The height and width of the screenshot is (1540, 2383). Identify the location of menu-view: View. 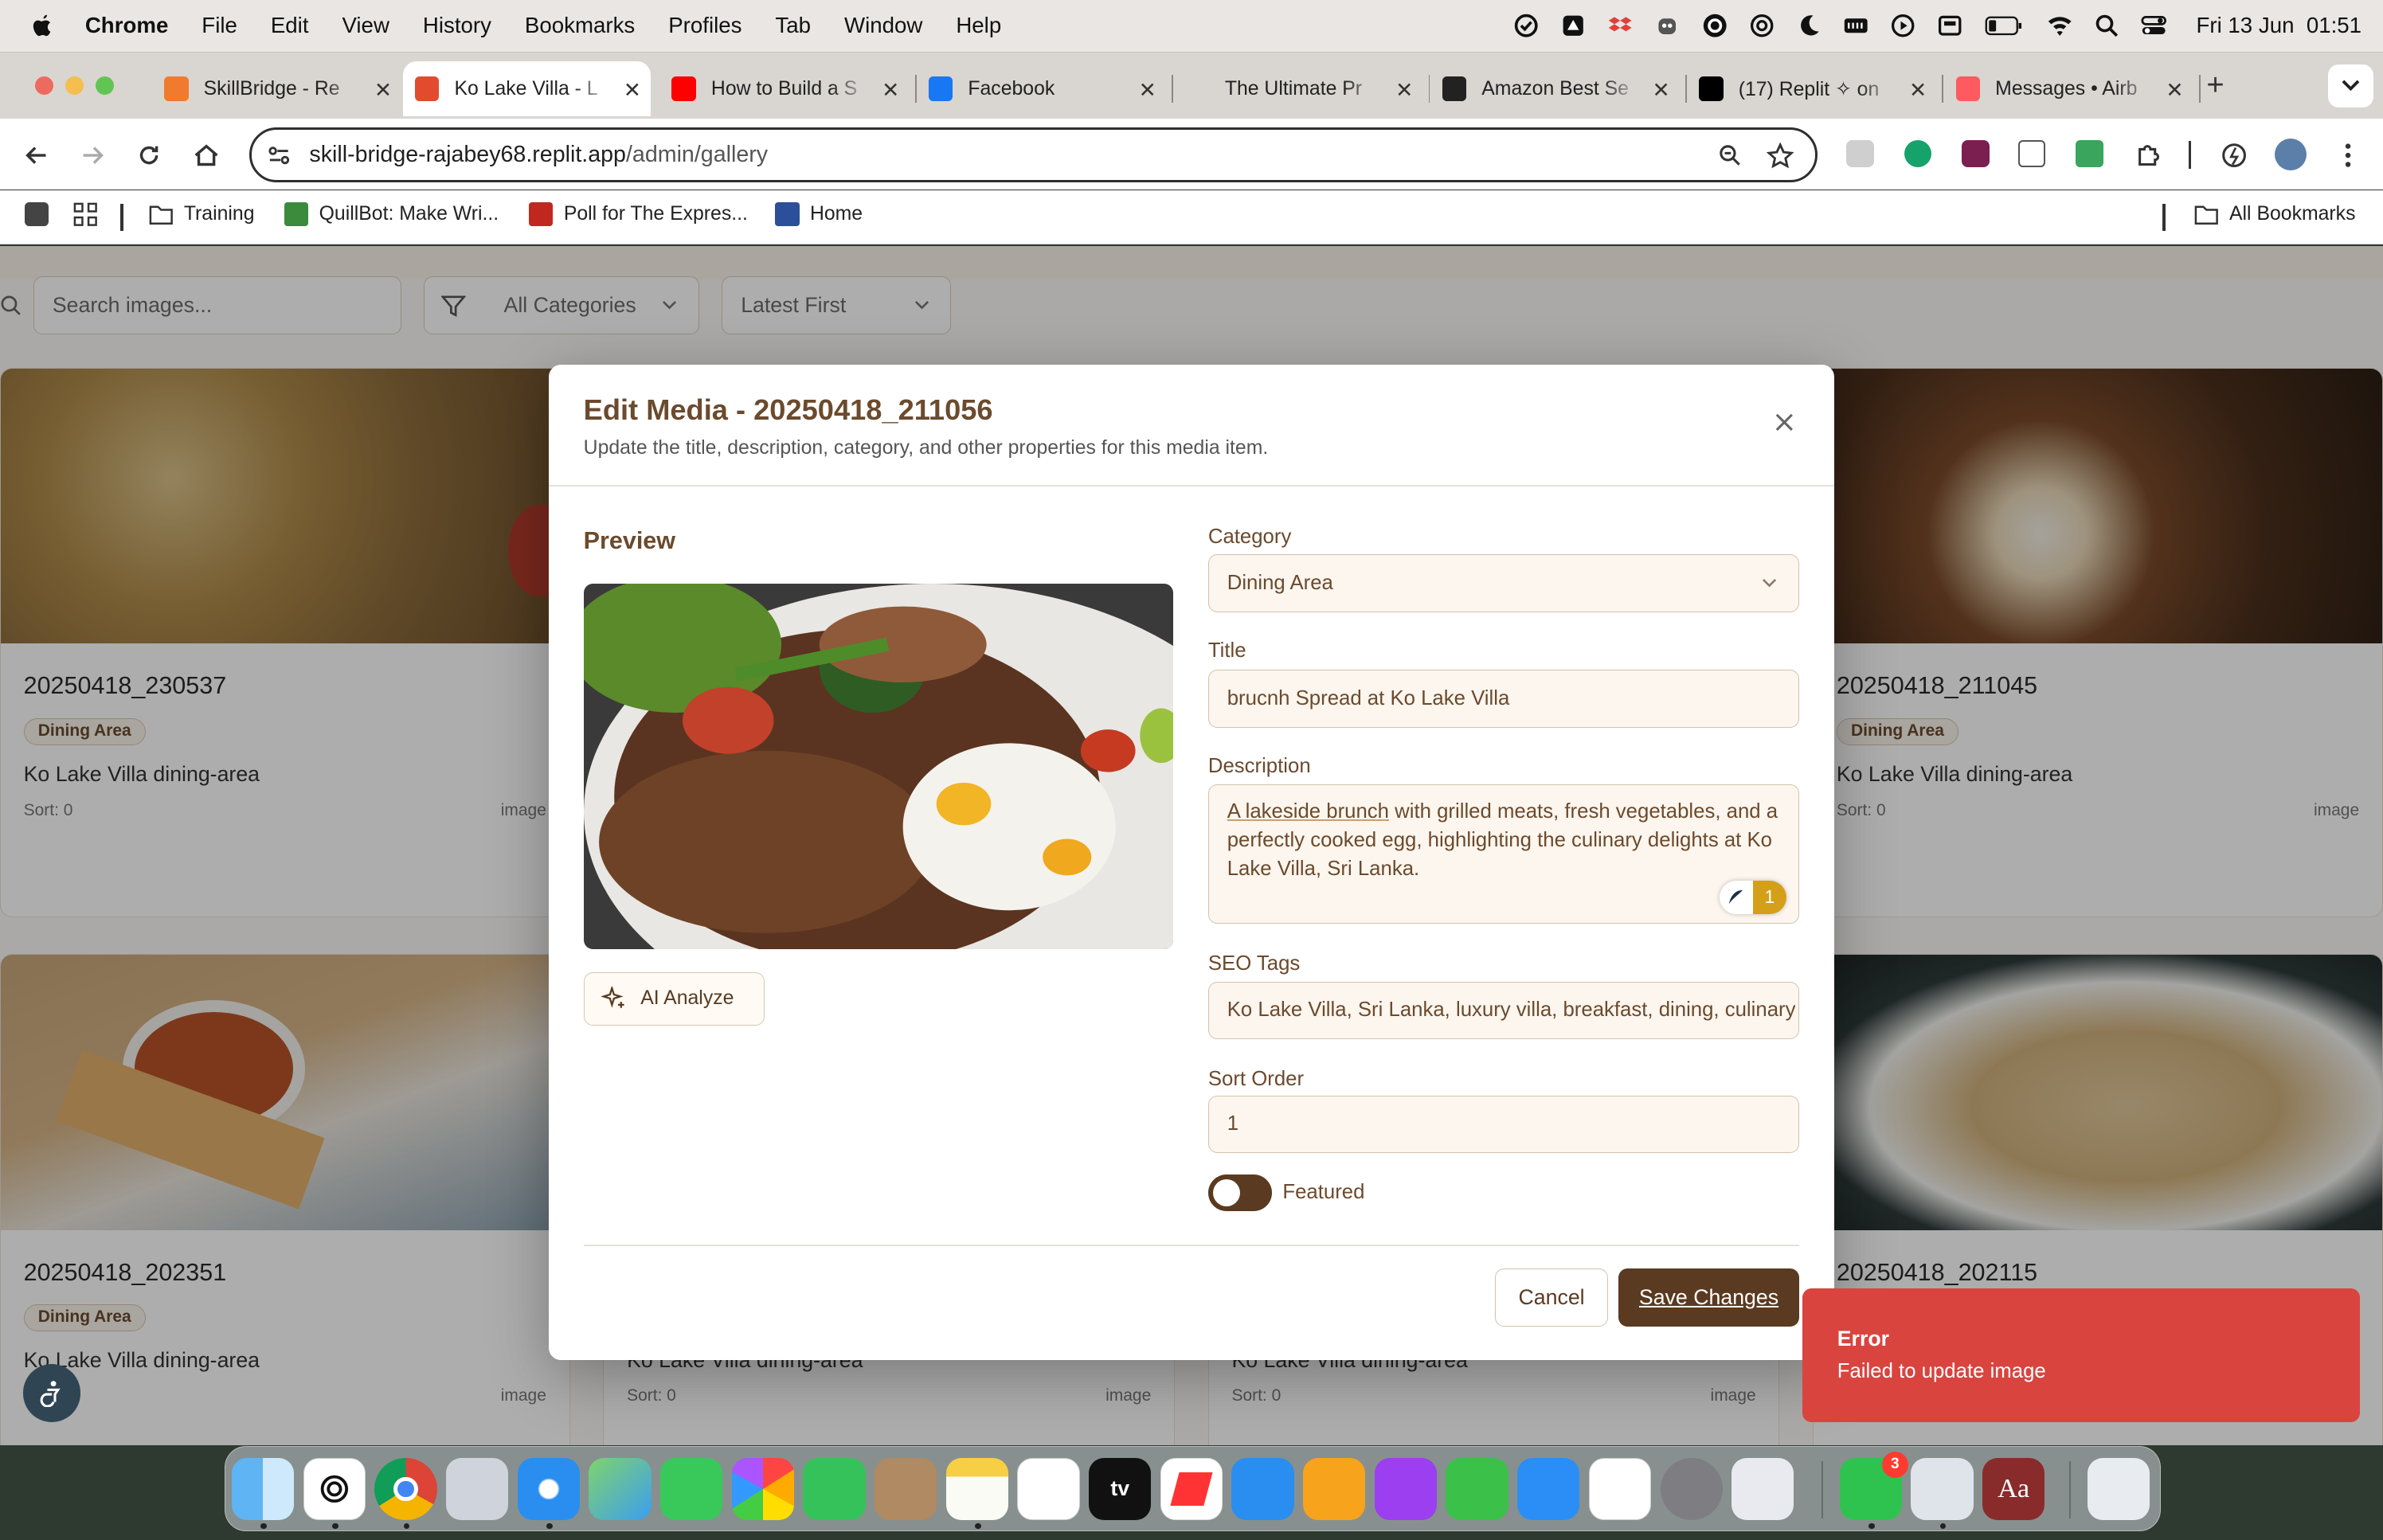
(365, 25).